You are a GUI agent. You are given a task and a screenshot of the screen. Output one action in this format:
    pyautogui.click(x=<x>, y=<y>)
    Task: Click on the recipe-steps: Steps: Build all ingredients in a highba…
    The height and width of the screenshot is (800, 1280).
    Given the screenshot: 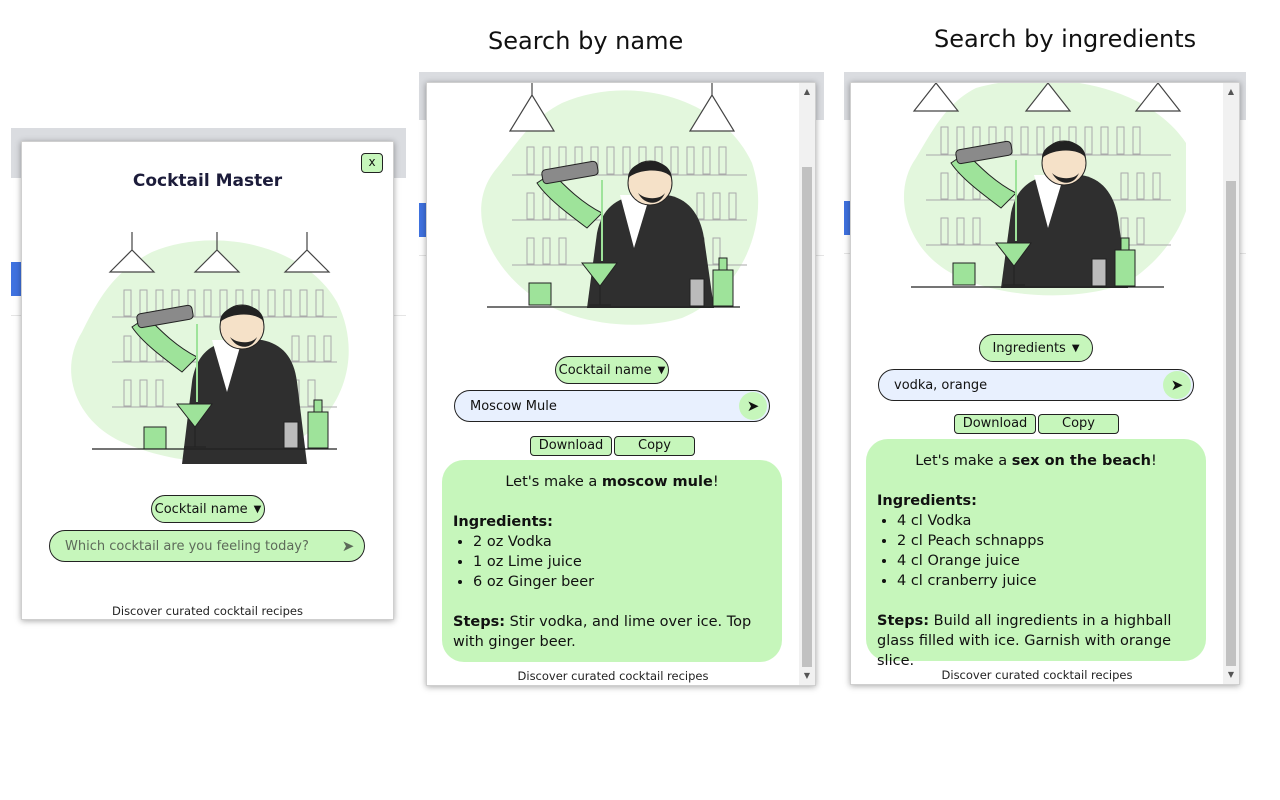 What is the action you would take?
    pyautogui.click(x=1024, y=641)
    